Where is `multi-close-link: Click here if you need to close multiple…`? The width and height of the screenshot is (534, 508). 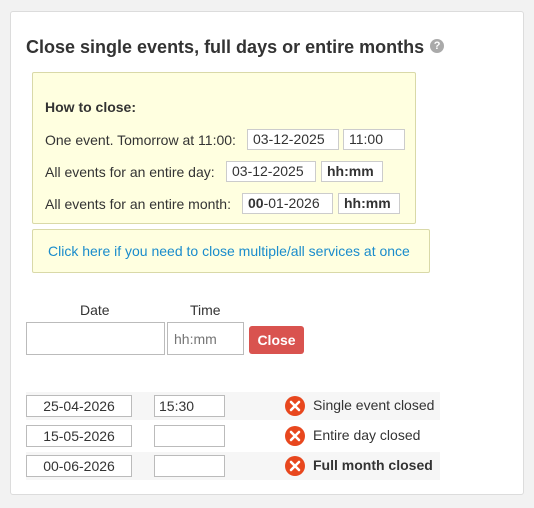 multi-close-link: Click here if you need to close multiple… is located at coordinates (229, 251).